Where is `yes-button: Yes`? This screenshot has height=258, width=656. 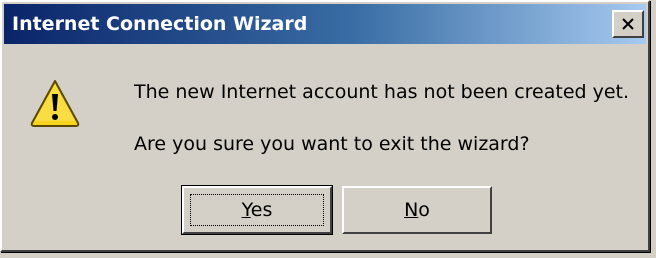
yes-button: Yes is located at coordinates (257, 210).